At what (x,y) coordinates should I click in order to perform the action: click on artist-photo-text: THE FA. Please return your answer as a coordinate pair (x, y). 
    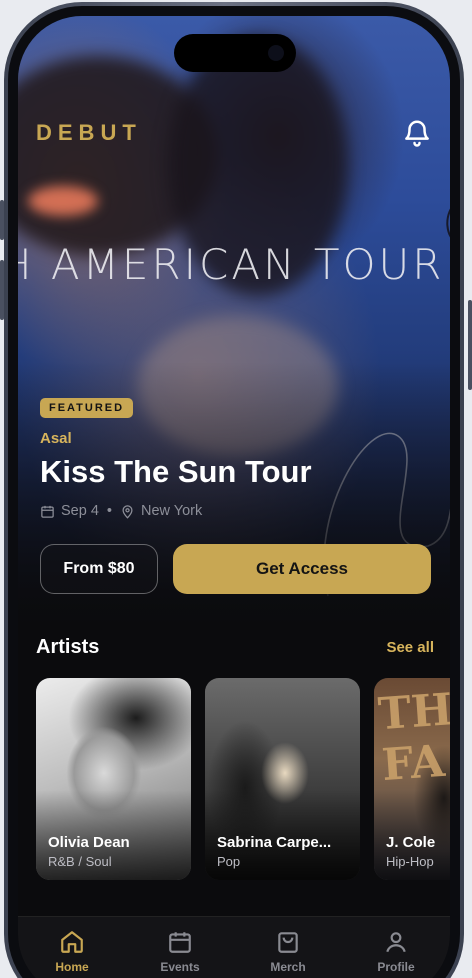
    Looking at the image, I should click on (413, 736).